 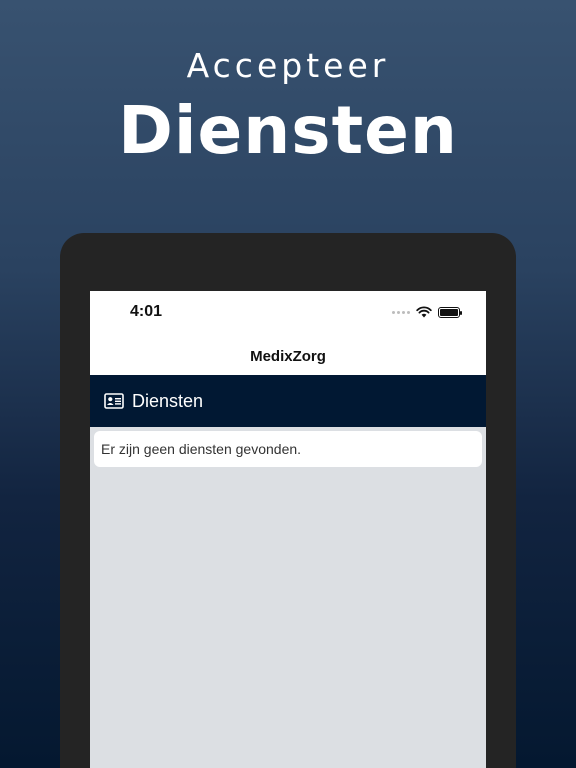 I want to click on section-header: Diensten, so click(x=288, y=401).